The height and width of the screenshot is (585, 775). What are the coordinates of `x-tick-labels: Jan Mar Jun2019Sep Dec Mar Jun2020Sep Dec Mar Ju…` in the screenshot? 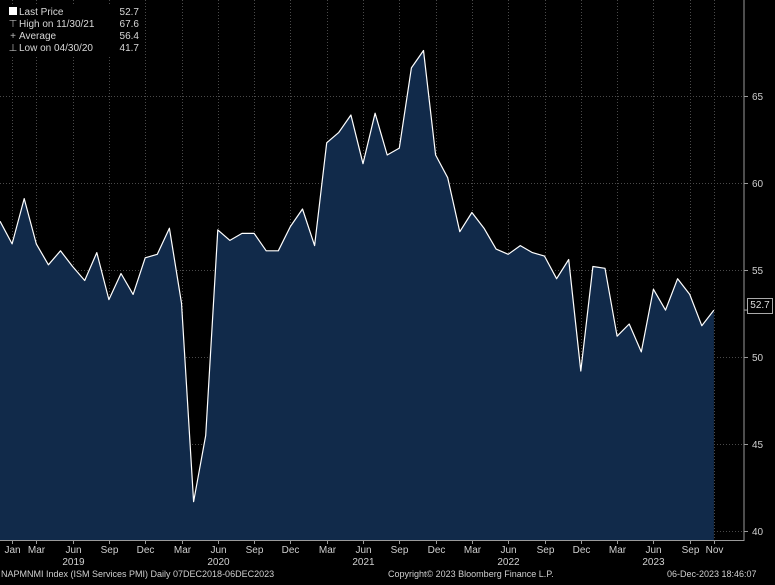 It's located at (363, 554).